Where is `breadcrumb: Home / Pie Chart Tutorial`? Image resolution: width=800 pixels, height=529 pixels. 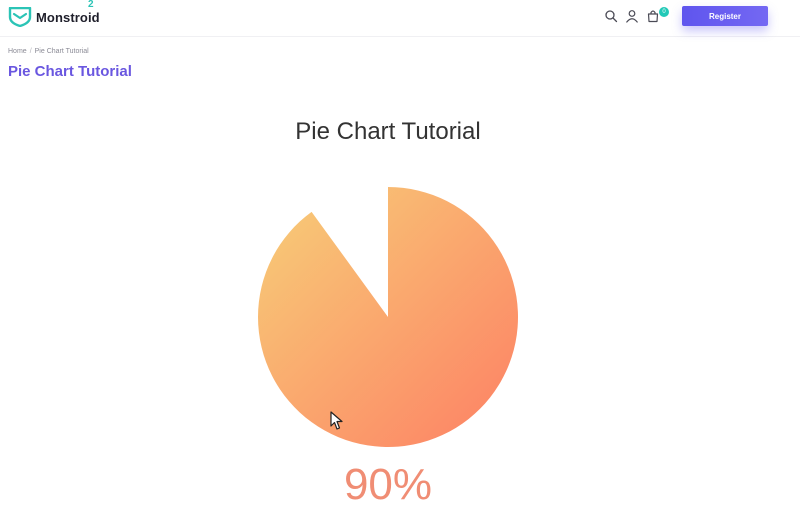
breadcrumb: Home / Pie Chart Tutorial is located at coordinates (48, 51).